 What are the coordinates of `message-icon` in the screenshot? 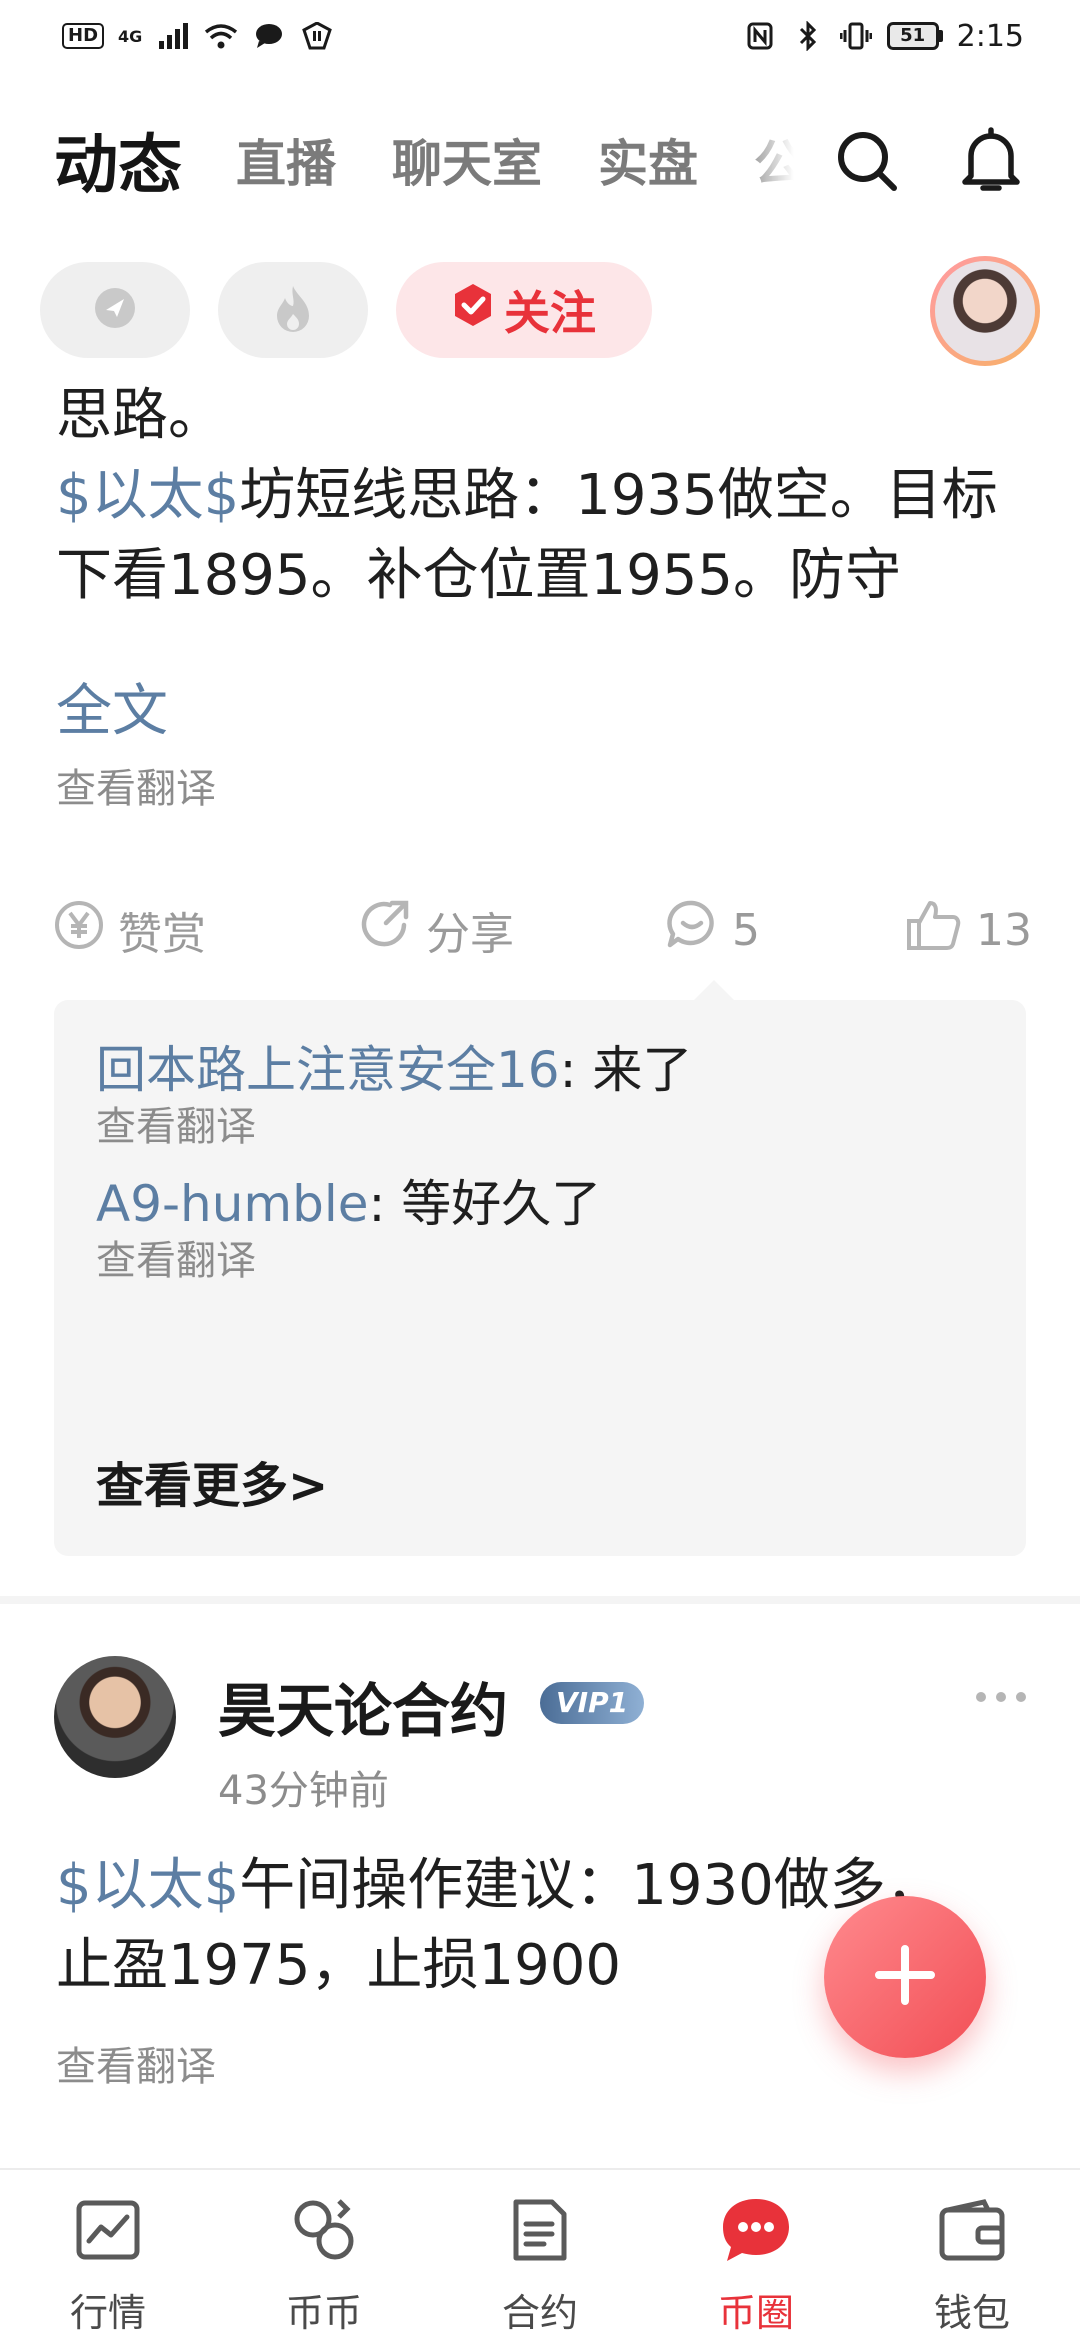 It's located at (269, 36).